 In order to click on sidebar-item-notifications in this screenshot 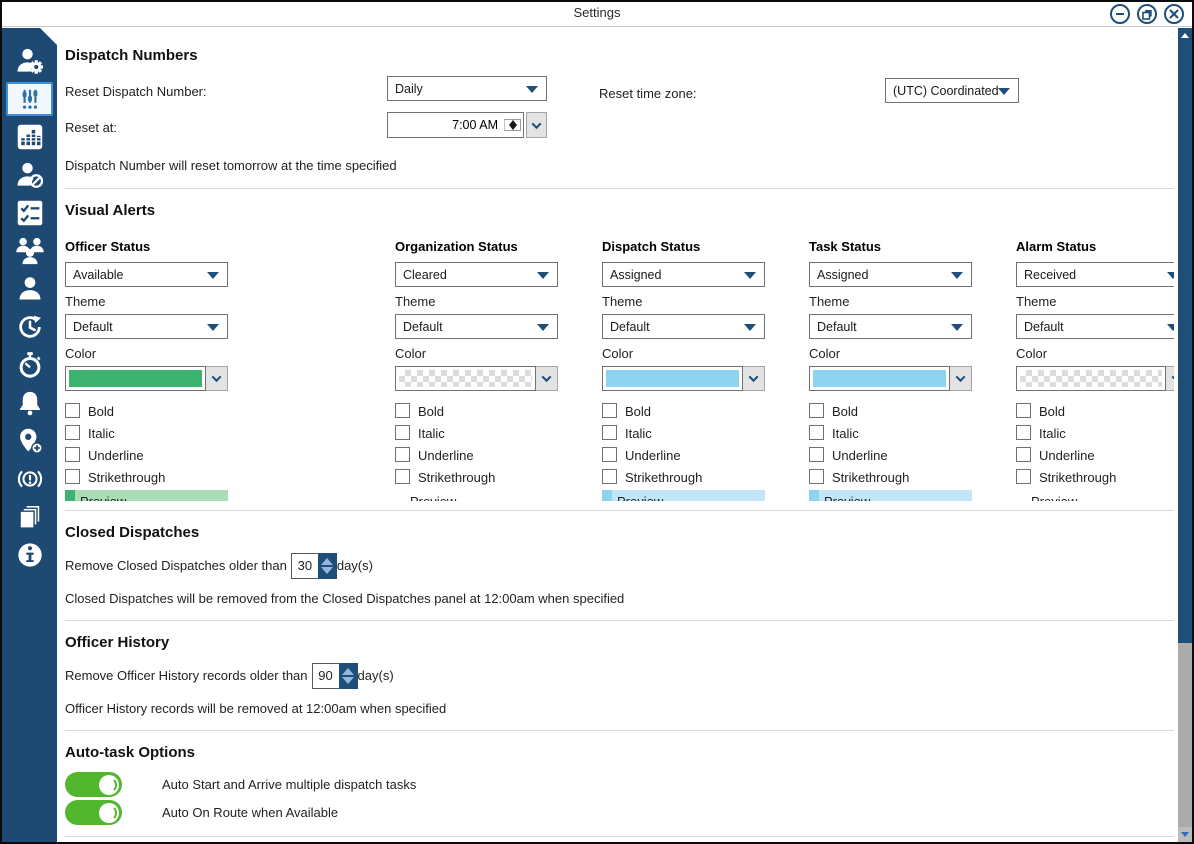, I will do `click(29, 403)`.